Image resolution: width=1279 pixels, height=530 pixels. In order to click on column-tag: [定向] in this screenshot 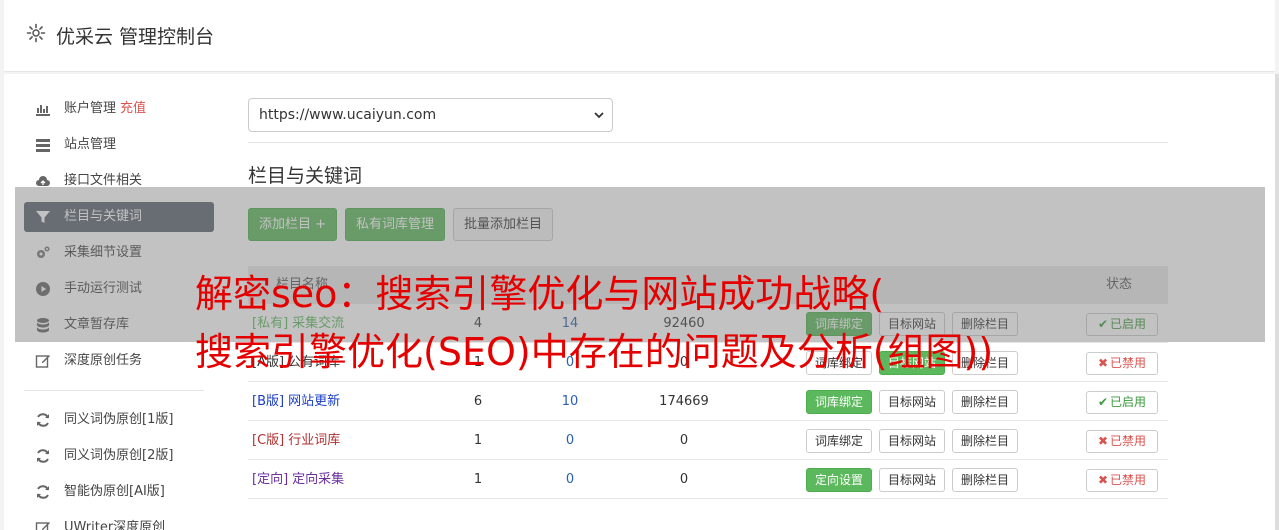, I will do `click(270, 479)`.